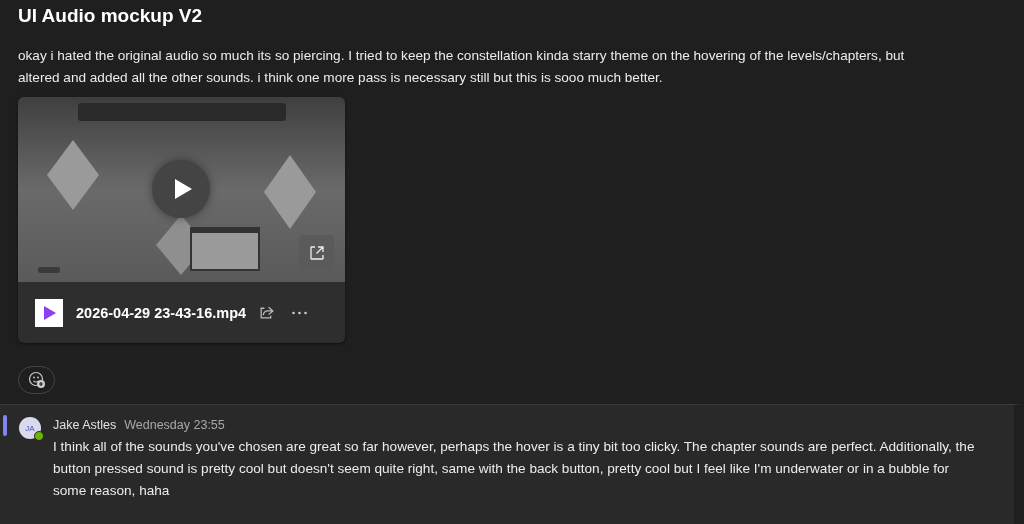  I want to click on open-in-new-window-button, so click(316, 252).